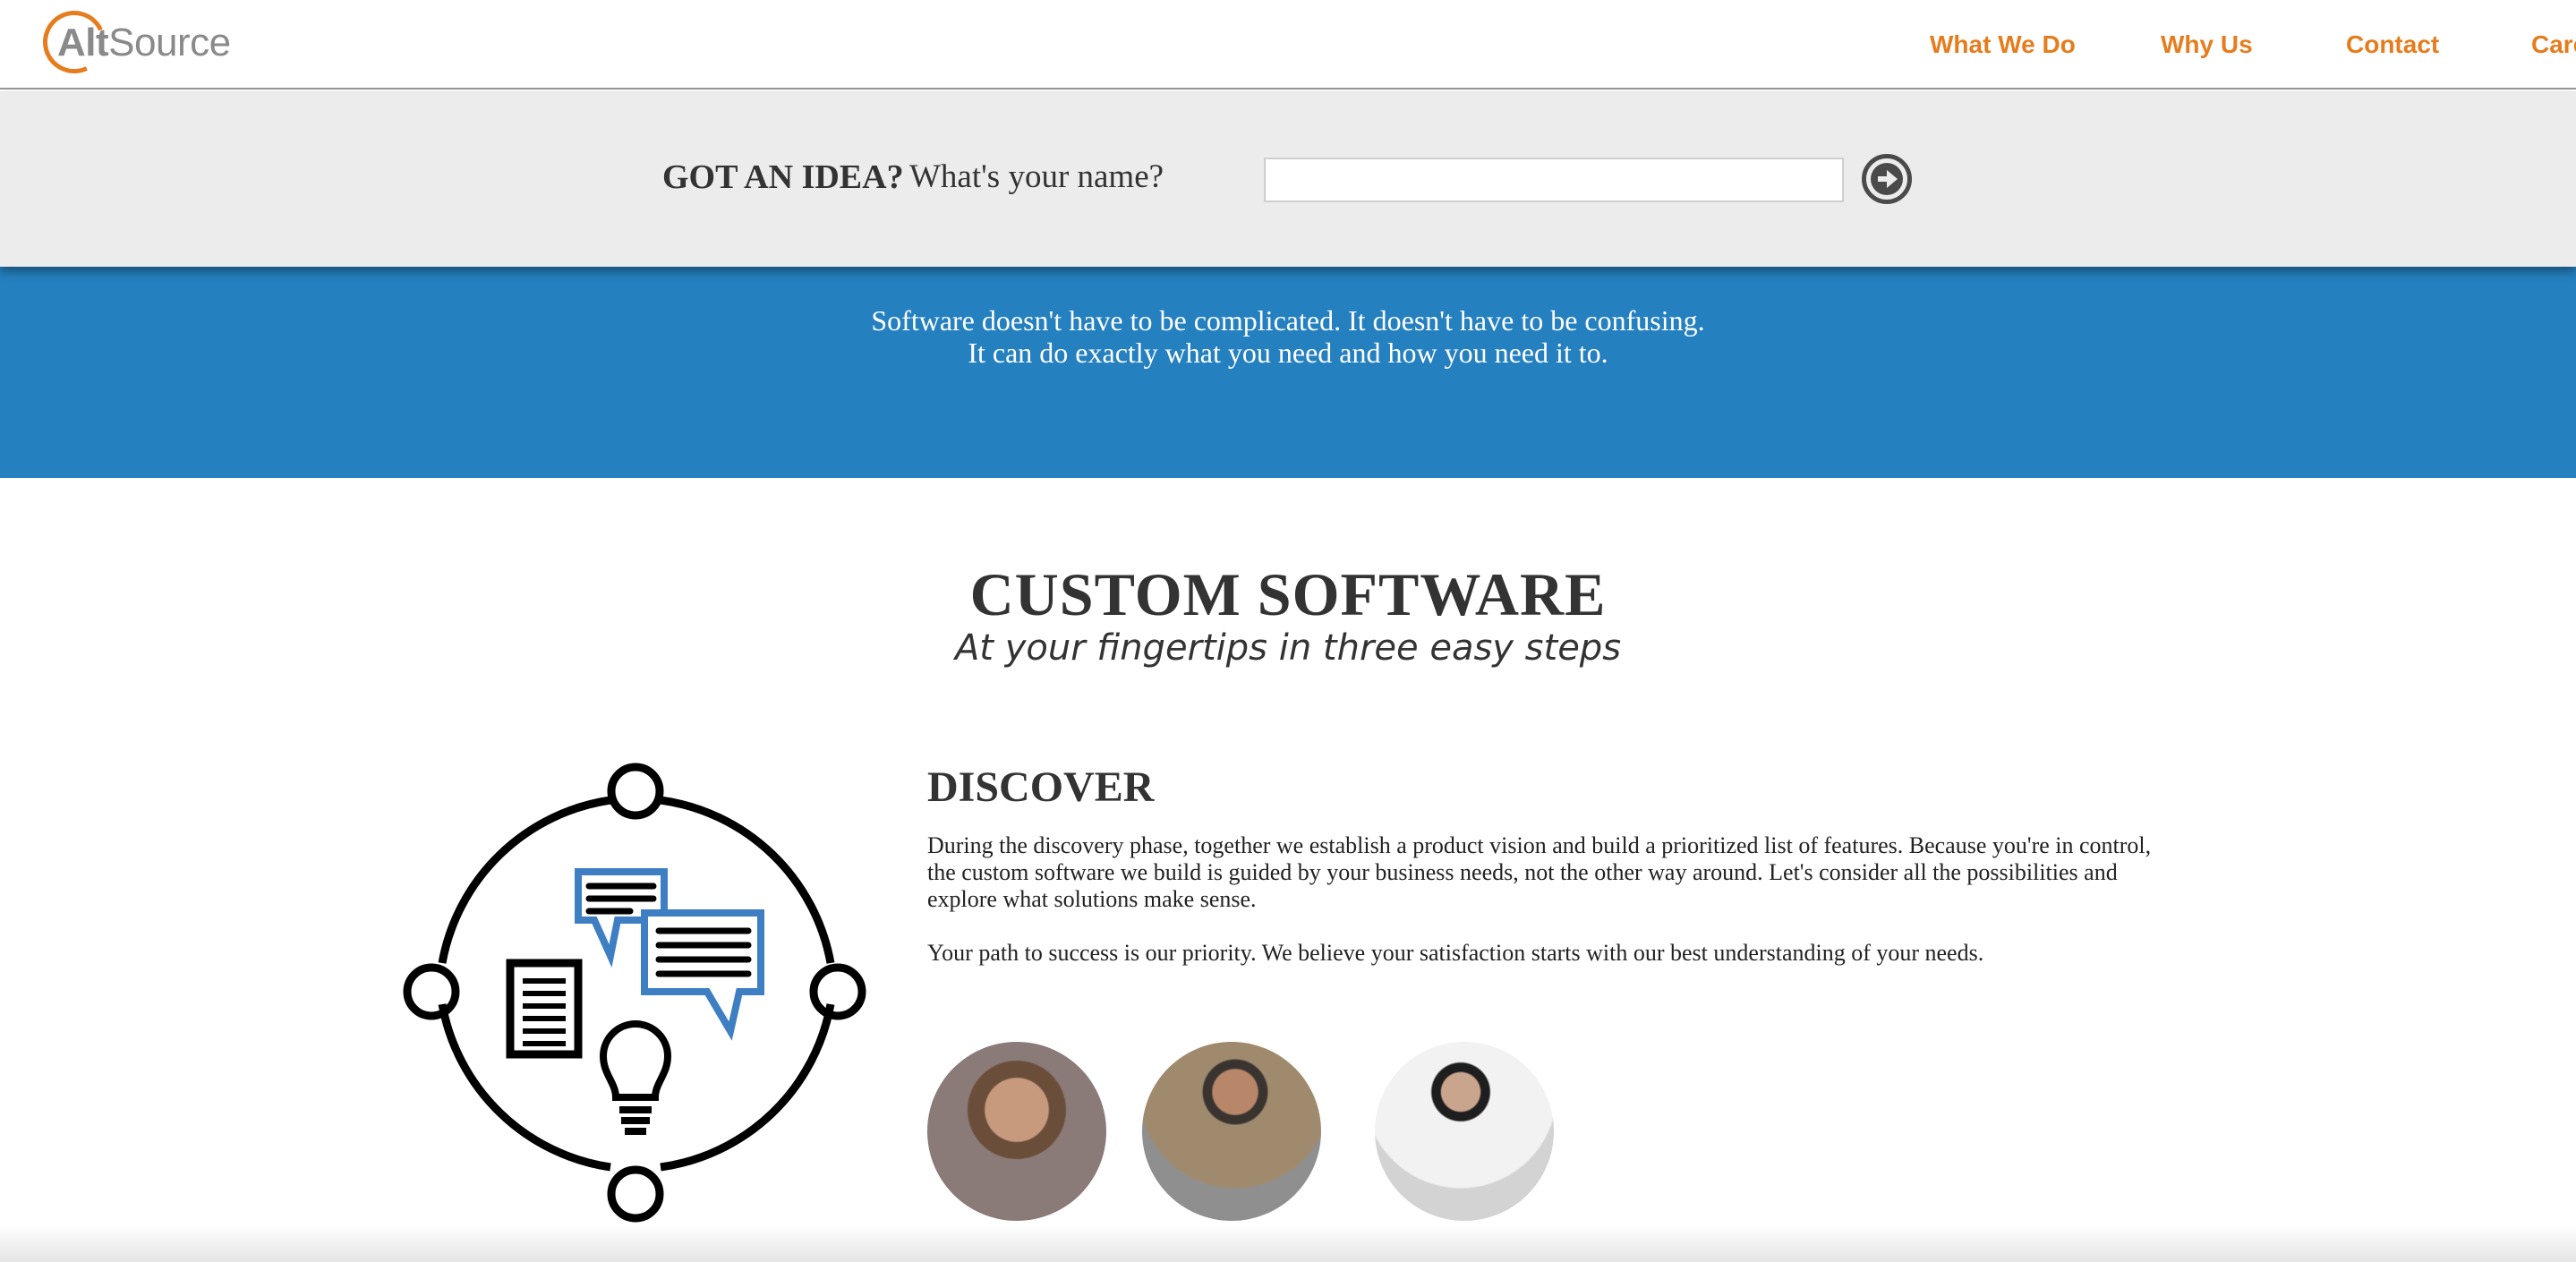 This screenshot has height=1262, width=2576. What do you see at coordinates (783, 177) in the screenshot?
I see `idea-label: GOT AN IDEA?` at bounding box center [783, 177].